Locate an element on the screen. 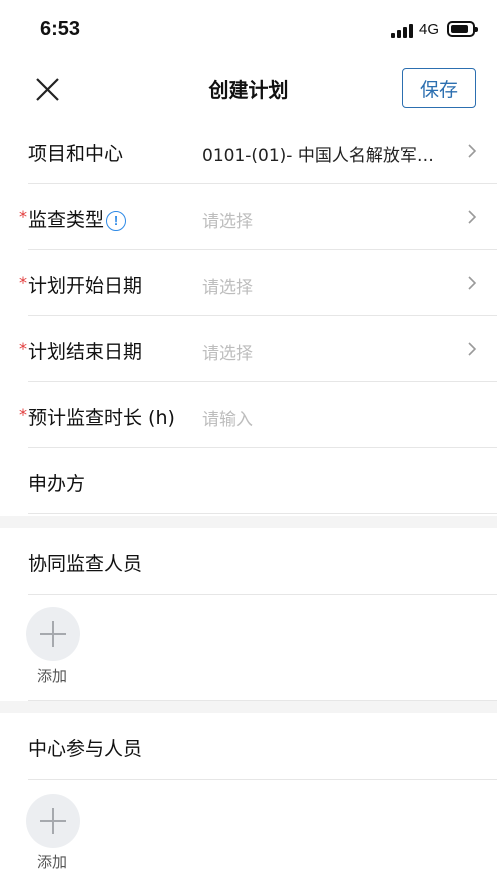 The image size is (497, 883). battery-icon is located at coordinates (462, 29).